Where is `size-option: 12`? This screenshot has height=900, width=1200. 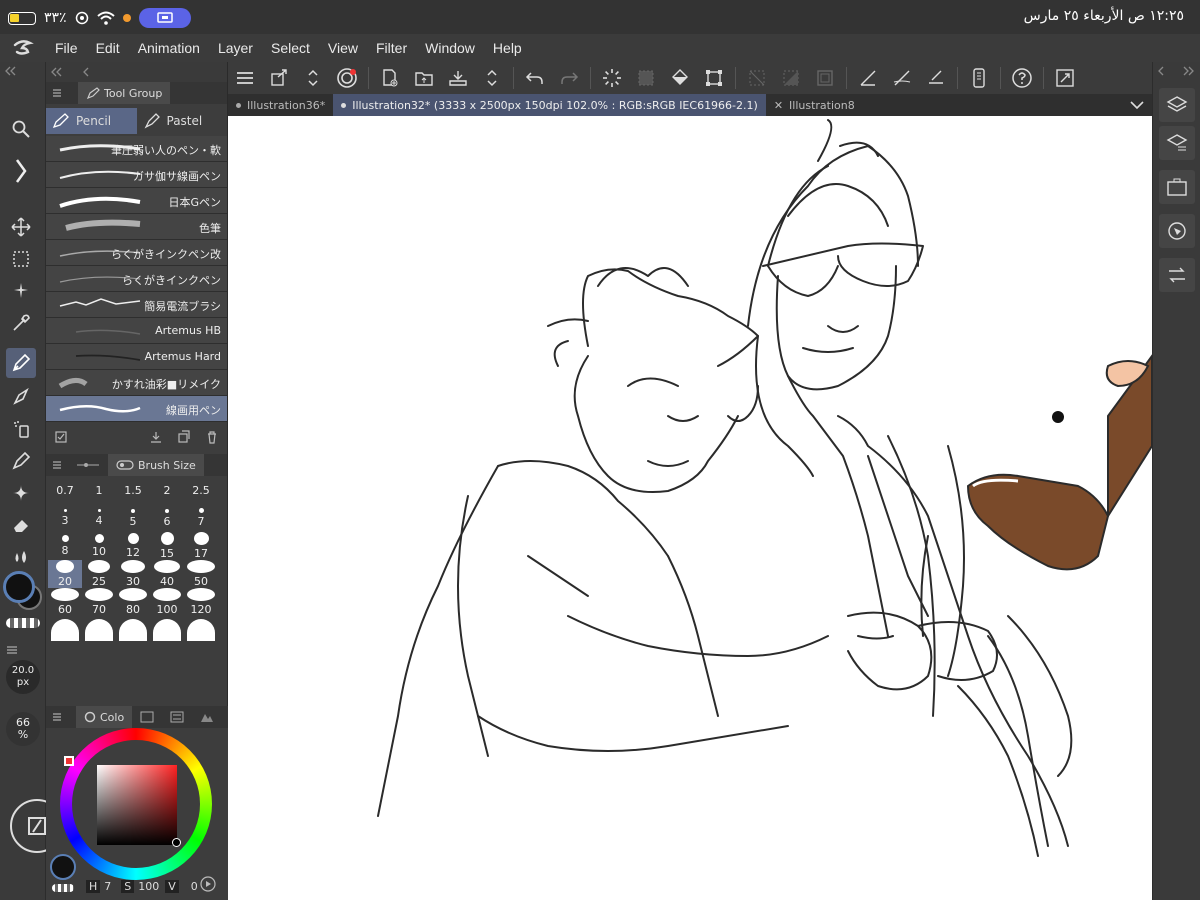
size-option: 12 is located at coordinates (133, 546).